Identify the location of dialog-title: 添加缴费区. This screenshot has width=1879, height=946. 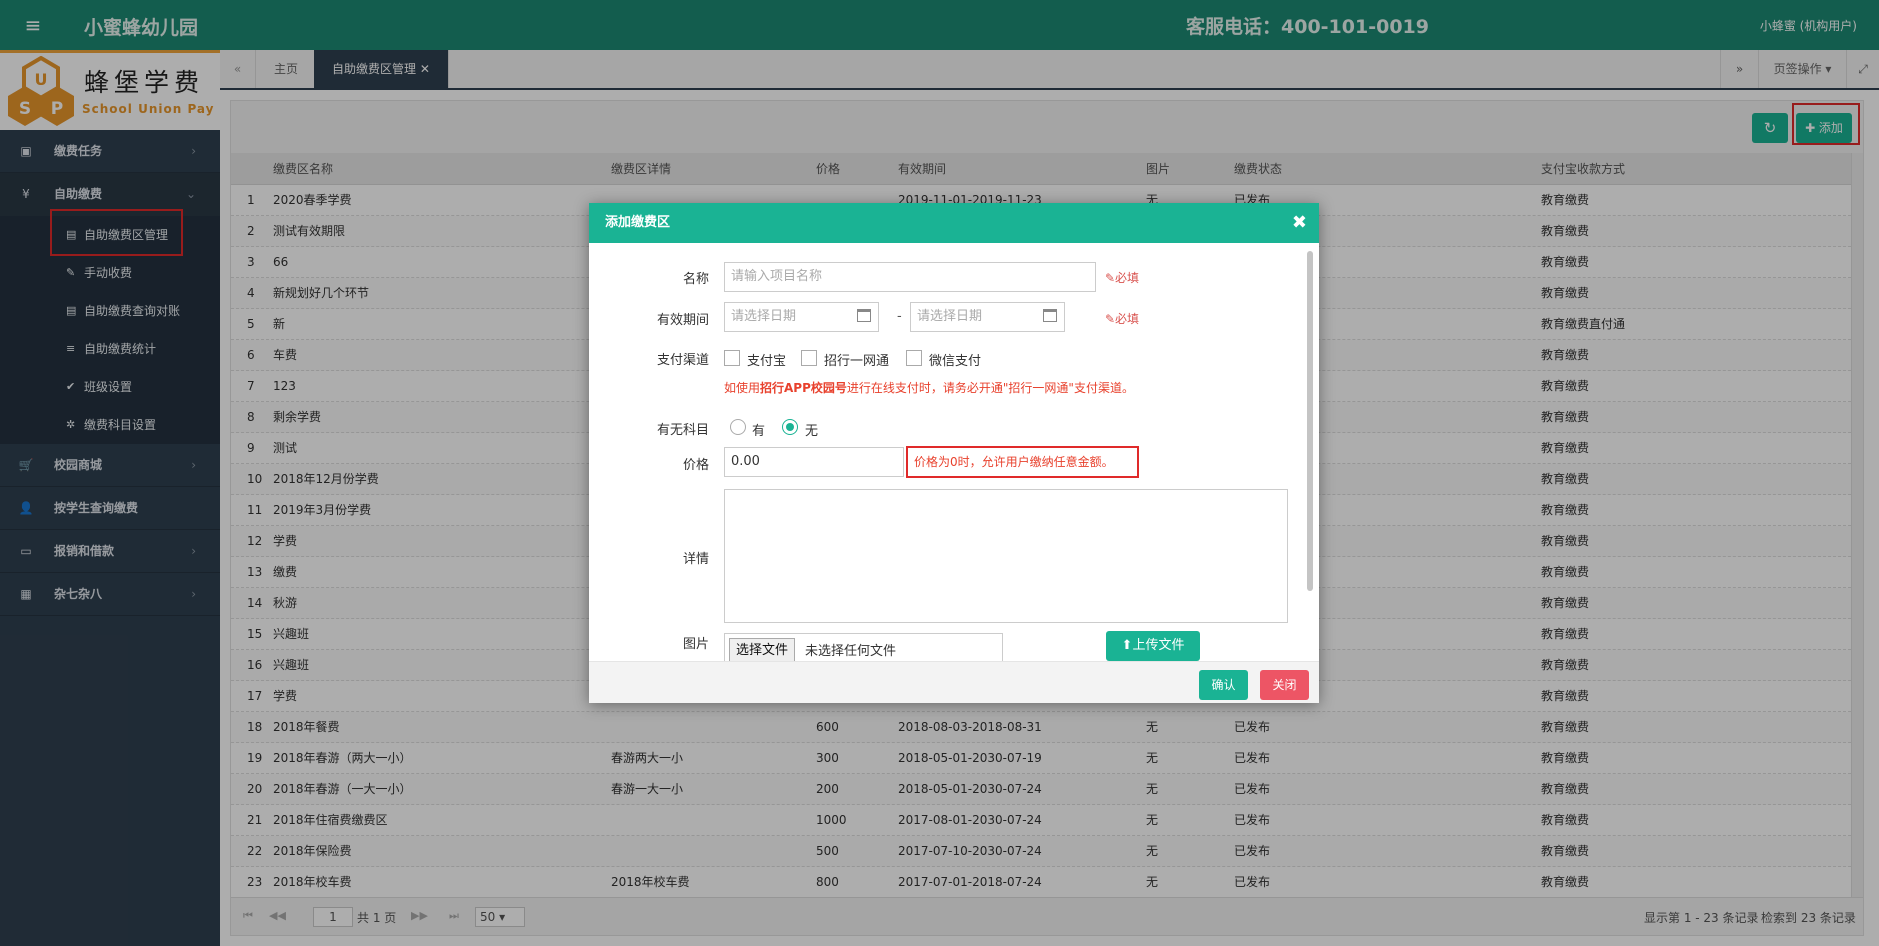
(638, 222).